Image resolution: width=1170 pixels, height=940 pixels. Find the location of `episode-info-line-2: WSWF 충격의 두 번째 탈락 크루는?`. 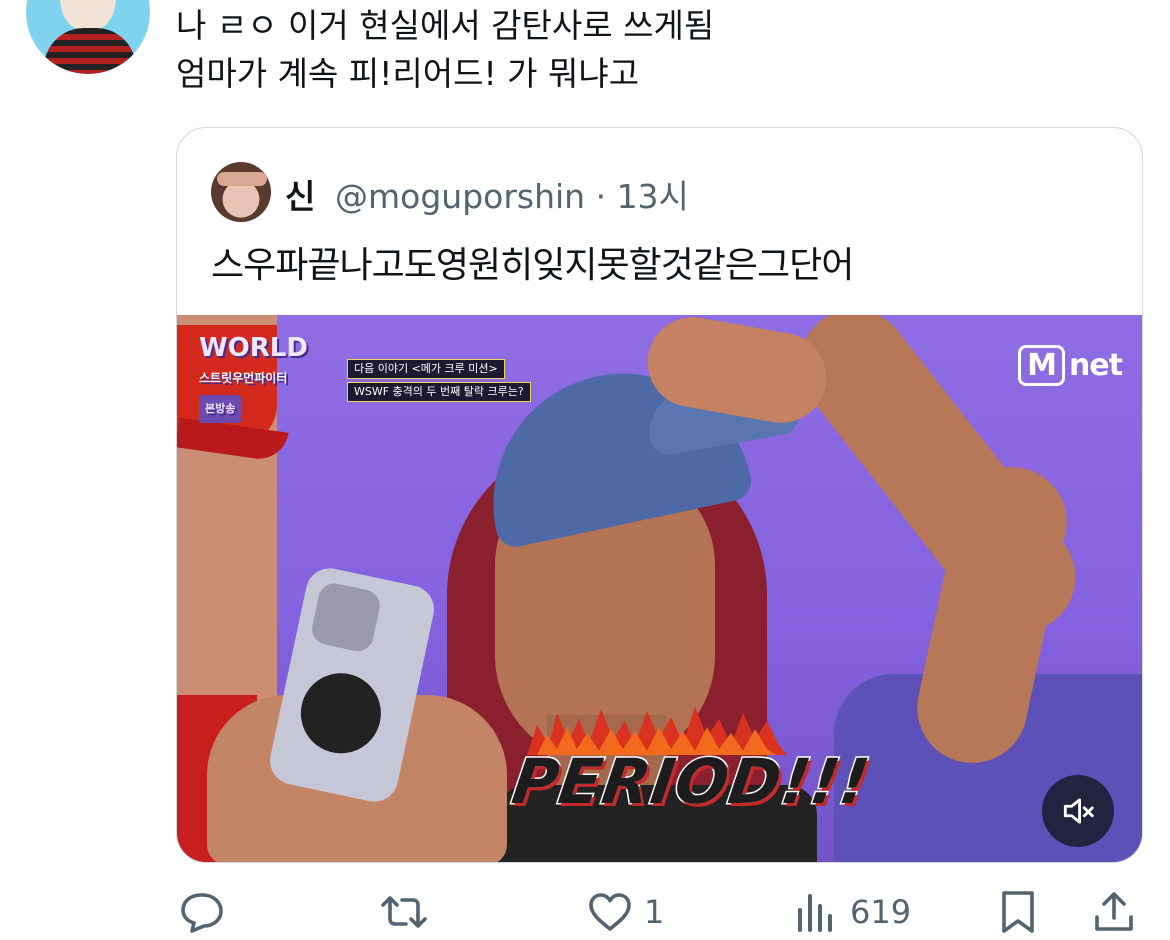

episode-info-line-2: WSWF 충격의 두 번째 탈락 크루는? is located at coordinates (439, 392).